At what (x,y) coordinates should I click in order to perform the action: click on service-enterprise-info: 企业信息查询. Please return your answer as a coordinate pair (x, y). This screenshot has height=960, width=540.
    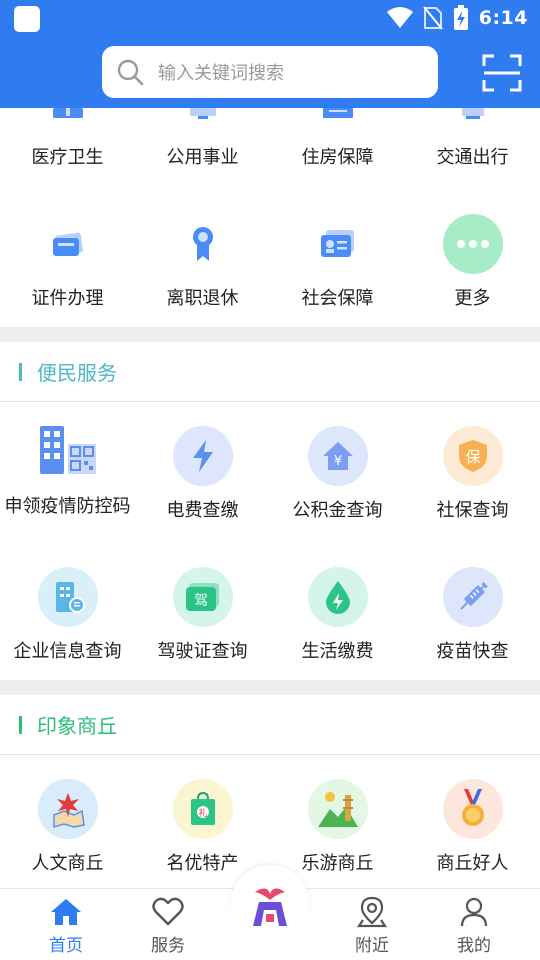
    Looking at the image, I should click on (67, 615).